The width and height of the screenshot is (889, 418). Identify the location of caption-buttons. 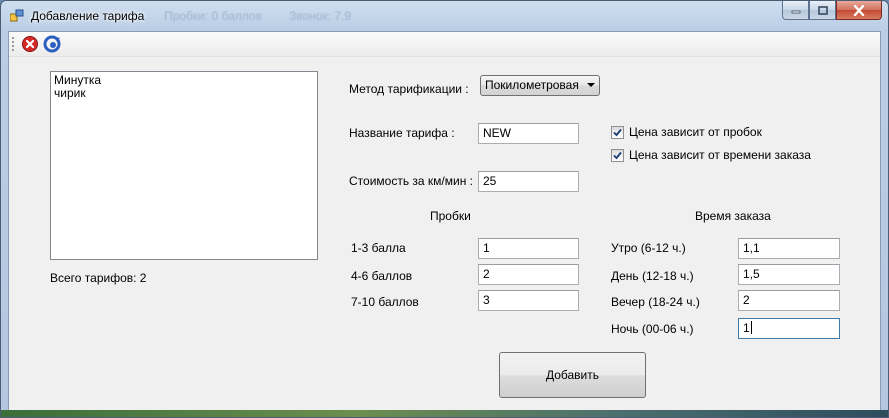
(832, 10).